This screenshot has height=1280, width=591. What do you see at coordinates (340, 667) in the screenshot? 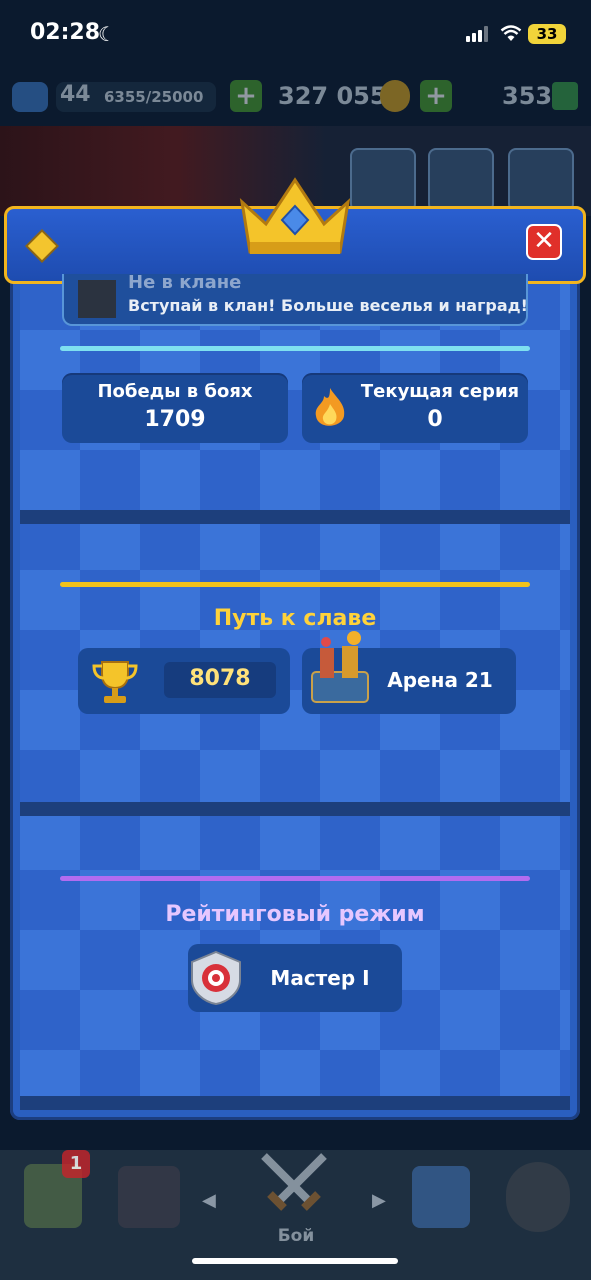
I see `arena-icon` at bounding box center [340, 667].